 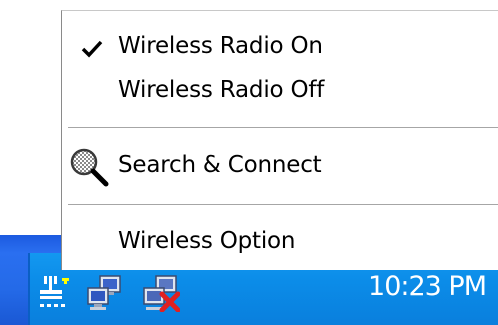 What do you see at coordinates (89, 167) in the screenshot?
I see `search-icon` at bounding box center [89, 167].